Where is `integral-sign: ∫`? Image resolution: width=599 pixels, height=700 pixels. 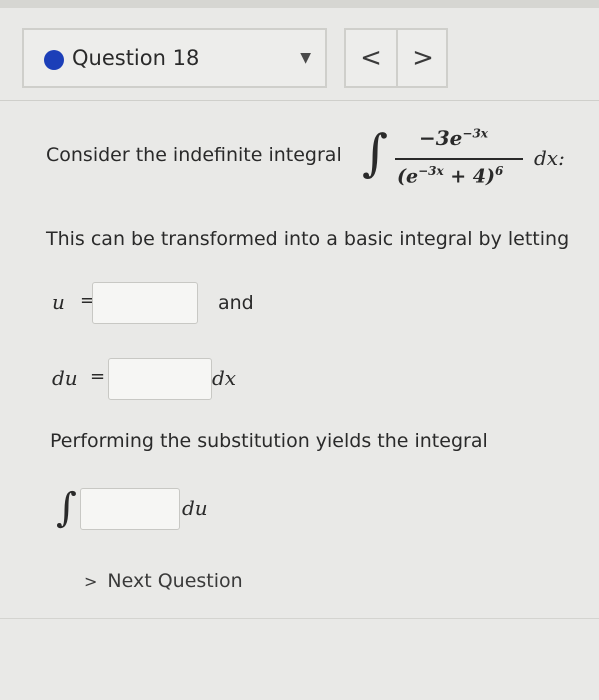
integral-sign: ∫ is located at coordinates (375, 153).